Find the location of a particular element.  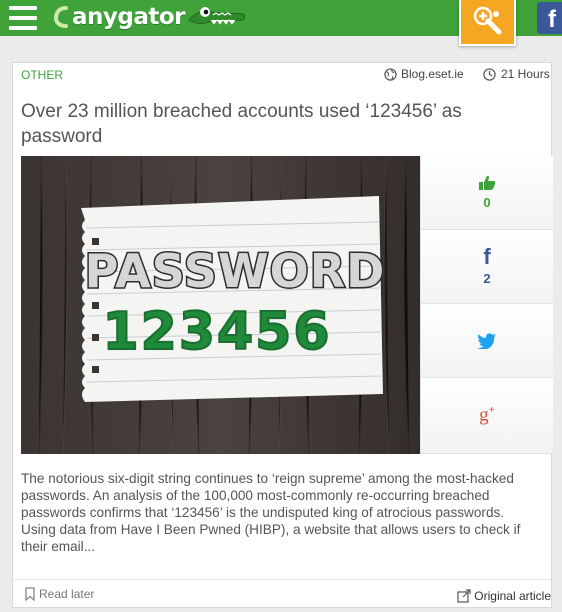

bookmark-icon is located at coordinates (30, 594).